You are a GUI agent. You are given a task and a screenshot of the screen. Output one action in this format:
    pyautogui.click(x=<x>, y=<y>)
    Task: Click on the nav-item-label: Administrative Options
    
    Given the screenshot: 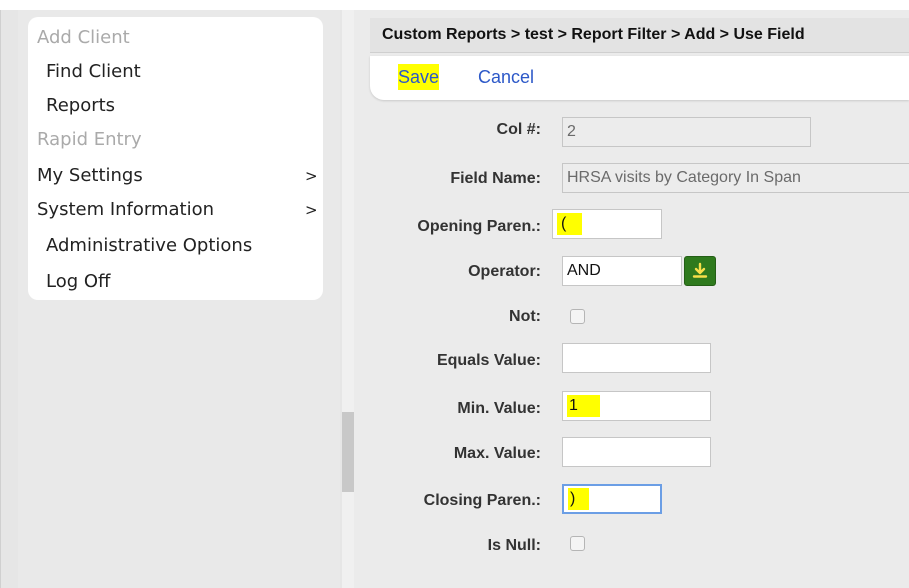 What is the action you would take?
    pyautogui.click(x=149, y=245)
    